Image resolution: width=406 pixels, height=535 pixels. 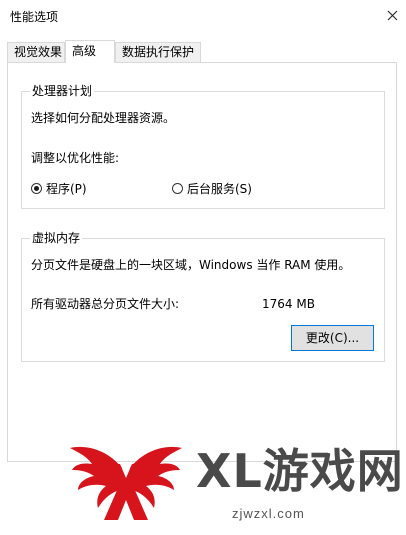 What do you see at coordinates (268, 513) in the screenshot?
I see `watermark-site: zjwzxl.com` at bounding box center [268, 513].